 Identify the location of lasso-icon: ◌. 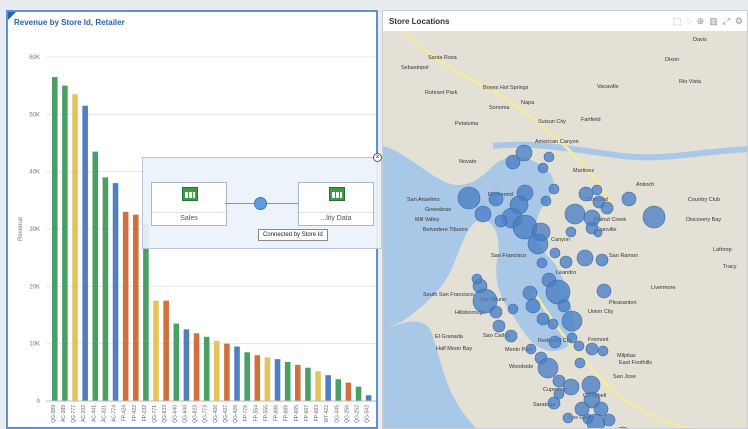
(688, 21).